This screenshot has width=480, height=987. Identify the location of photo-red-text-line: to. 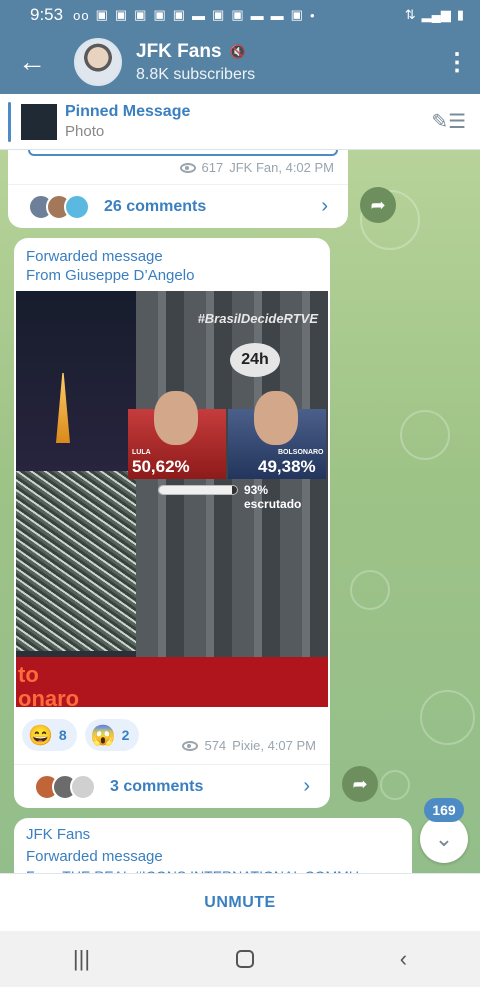
(28, 674).